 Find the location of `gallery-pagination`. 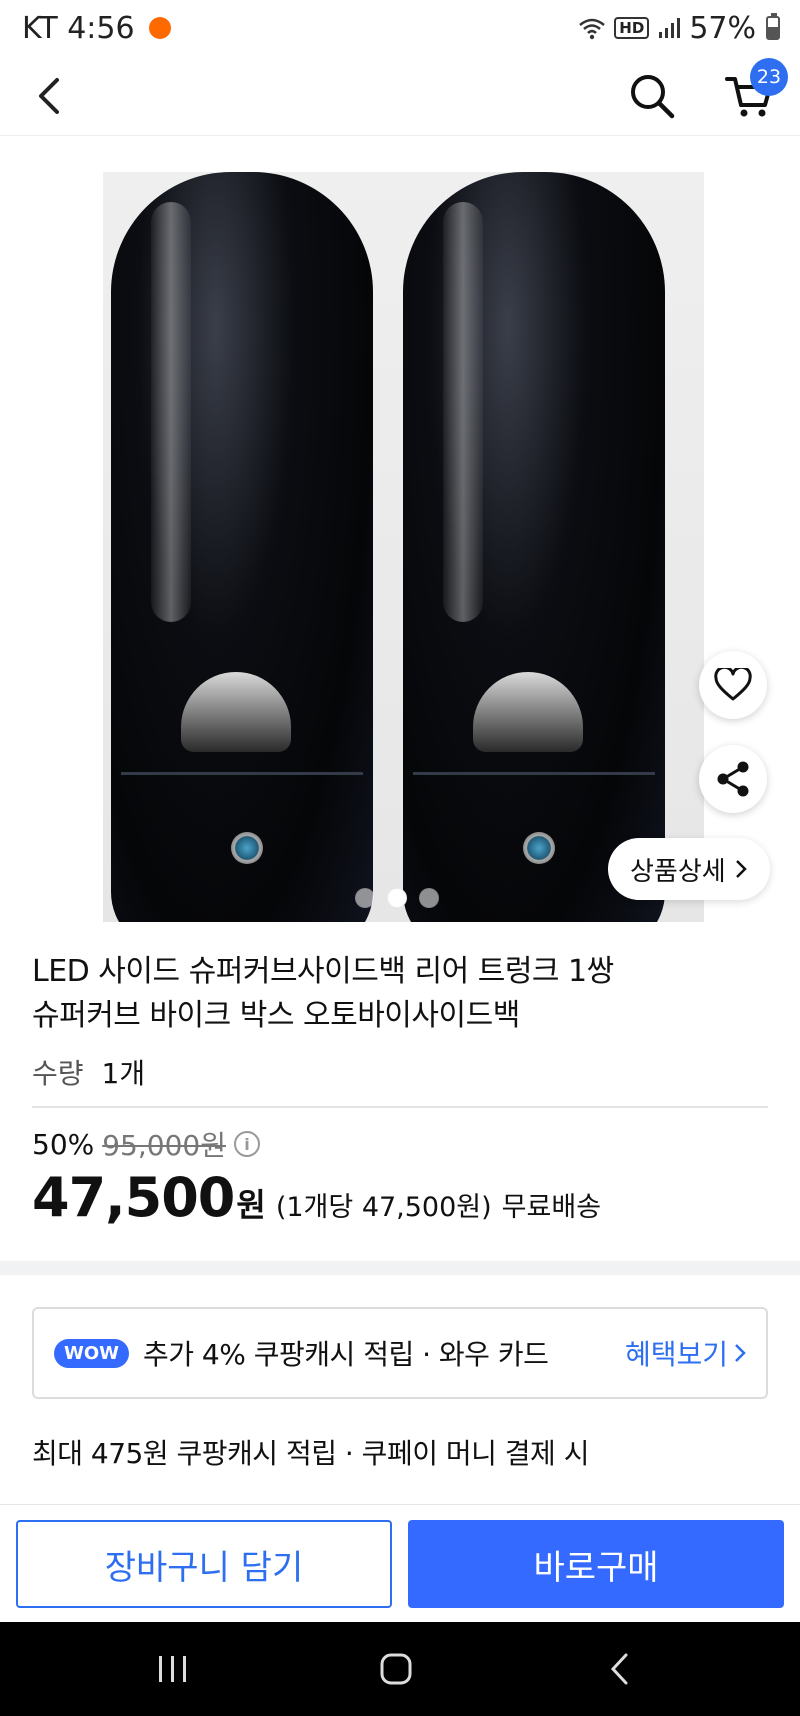

gallery-pagination is located at coordinates (397, 898).